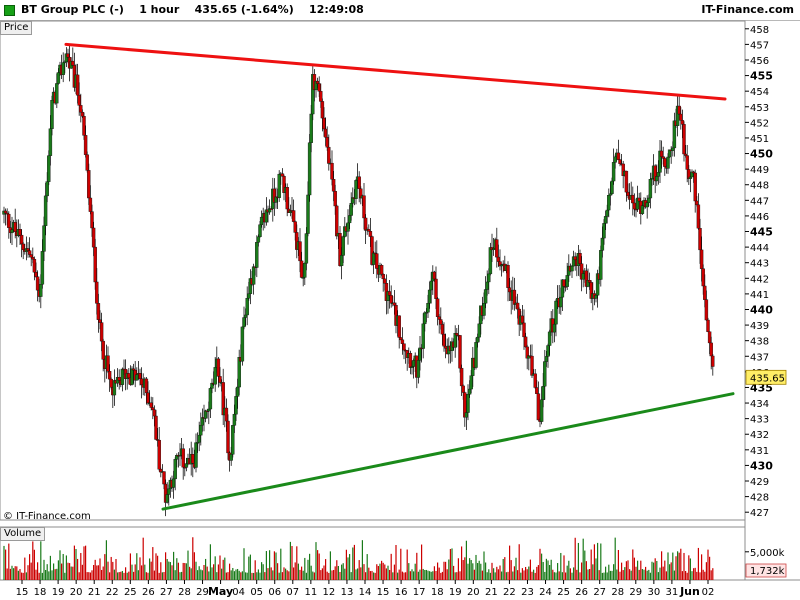 The height and width of the screenshot is (600, 800). Describe the element at coordinates (473, 592) in the screenshot. I see `x-tick-label: 20` at that location.